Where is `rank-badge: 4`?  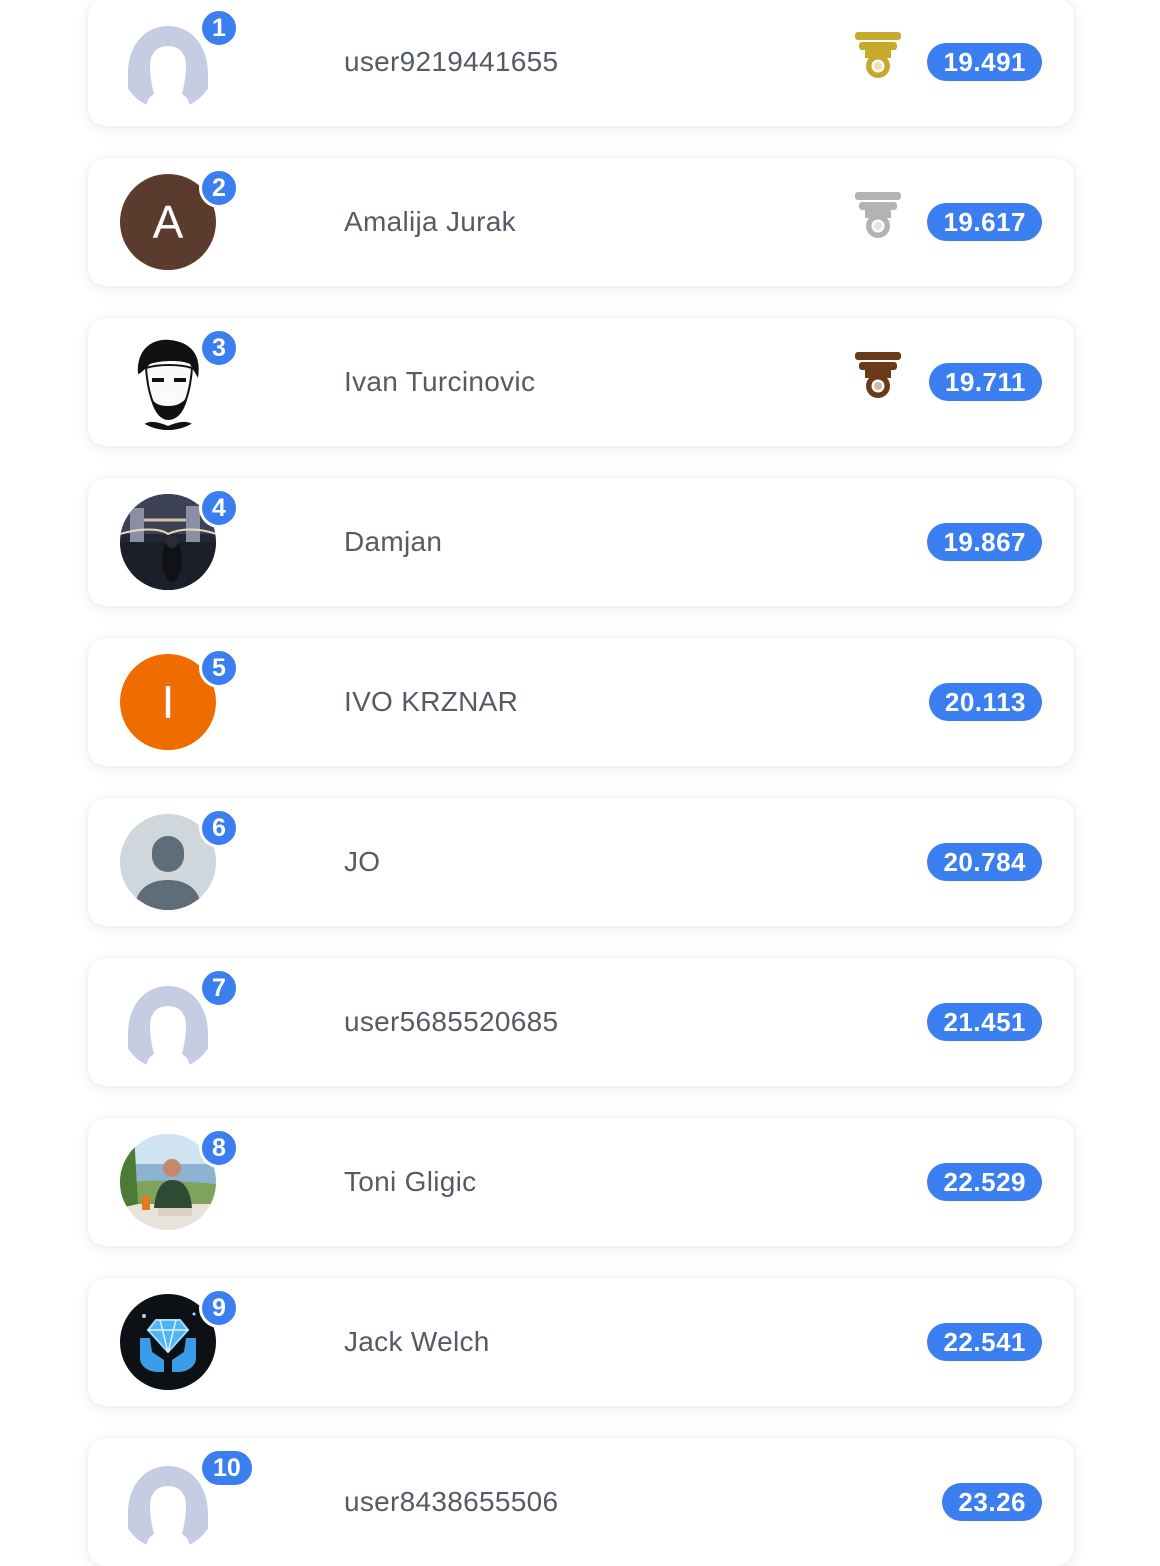 rank-badge: 4 is located at coordinates (219, 508).